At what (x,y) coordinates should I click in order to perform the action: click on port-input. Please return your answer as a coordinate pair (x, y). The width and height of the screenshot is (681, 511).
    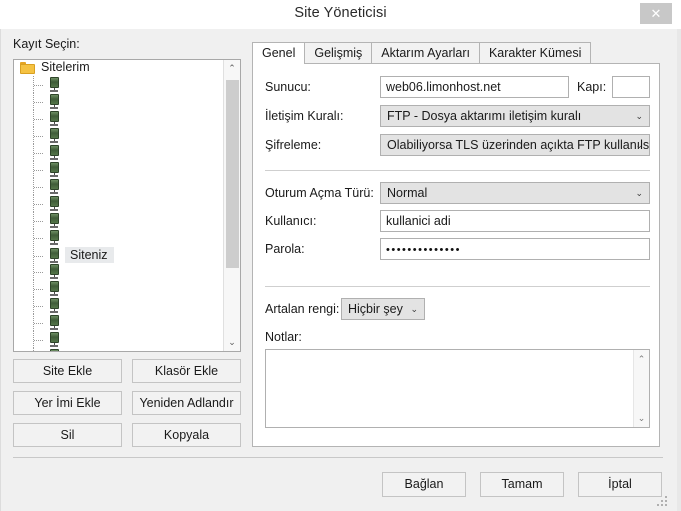
    Looking at the image, I should click on (631, 87).